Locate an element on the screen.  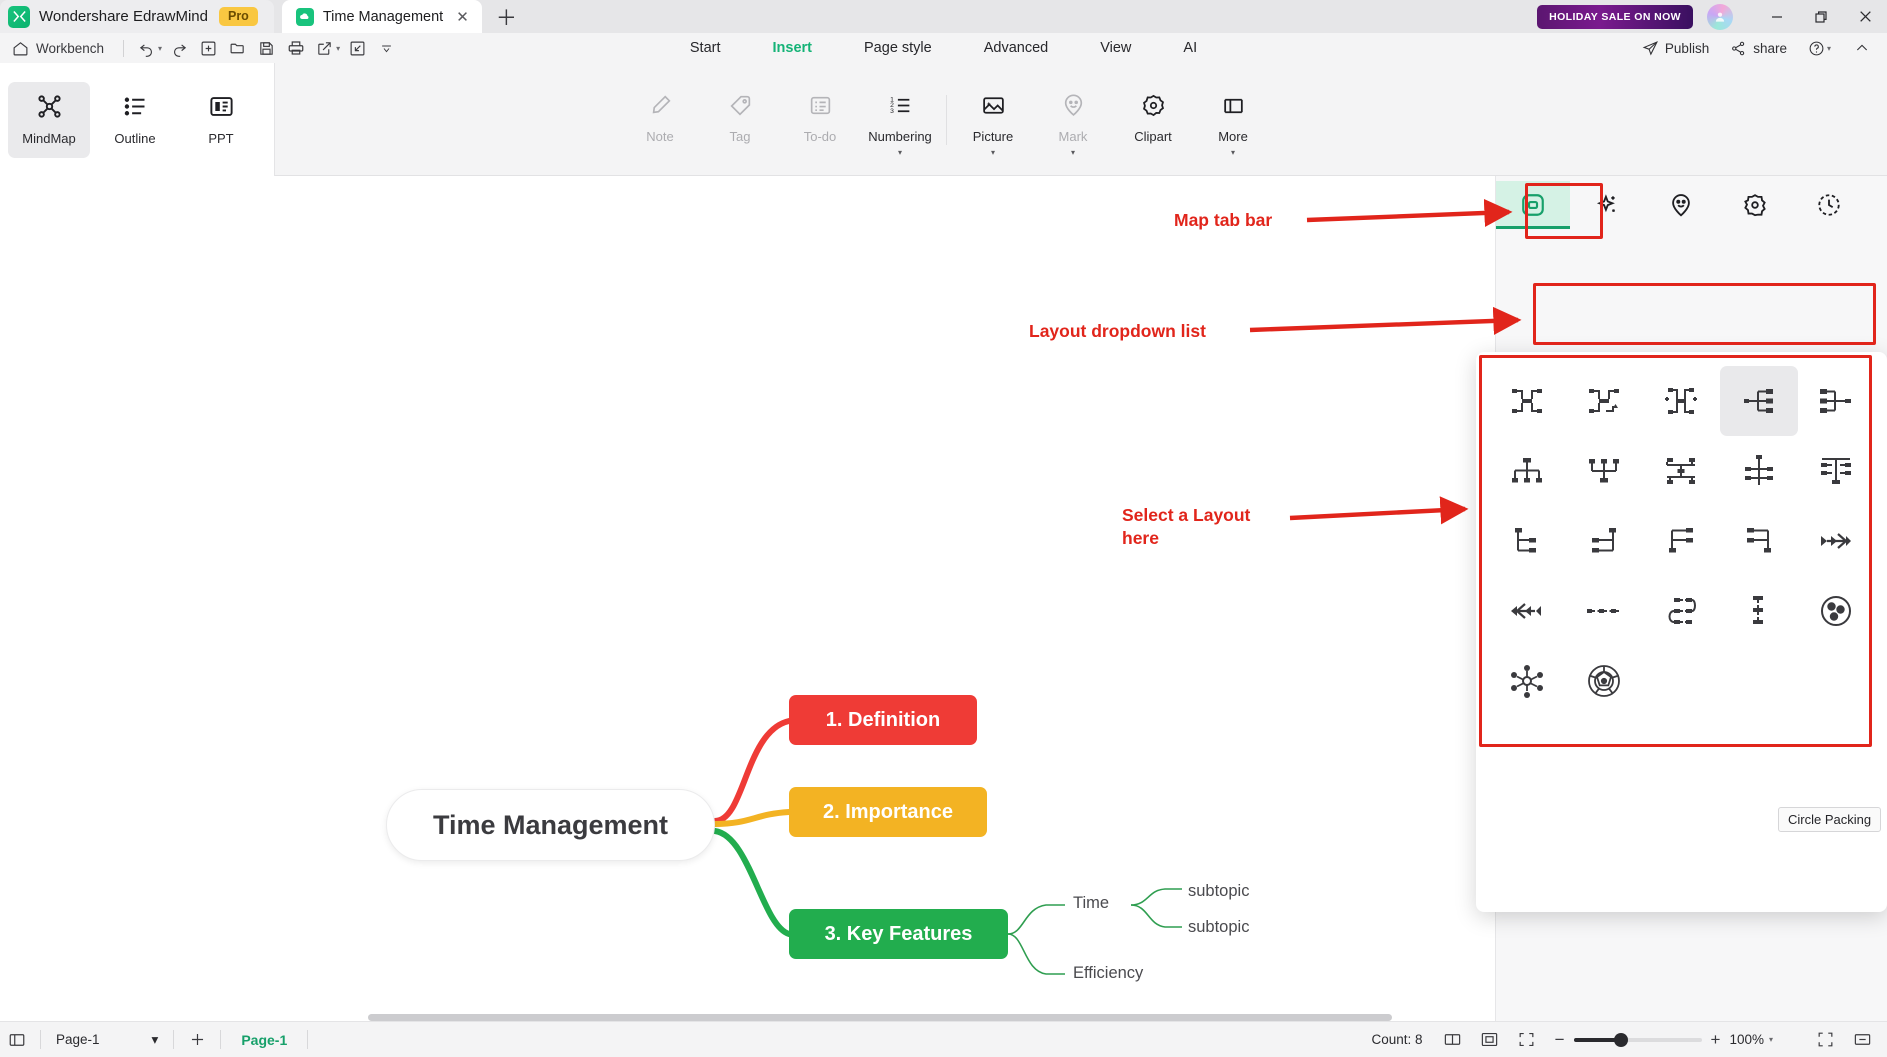
presentation-icon is located at coordinates (1862, 1039).